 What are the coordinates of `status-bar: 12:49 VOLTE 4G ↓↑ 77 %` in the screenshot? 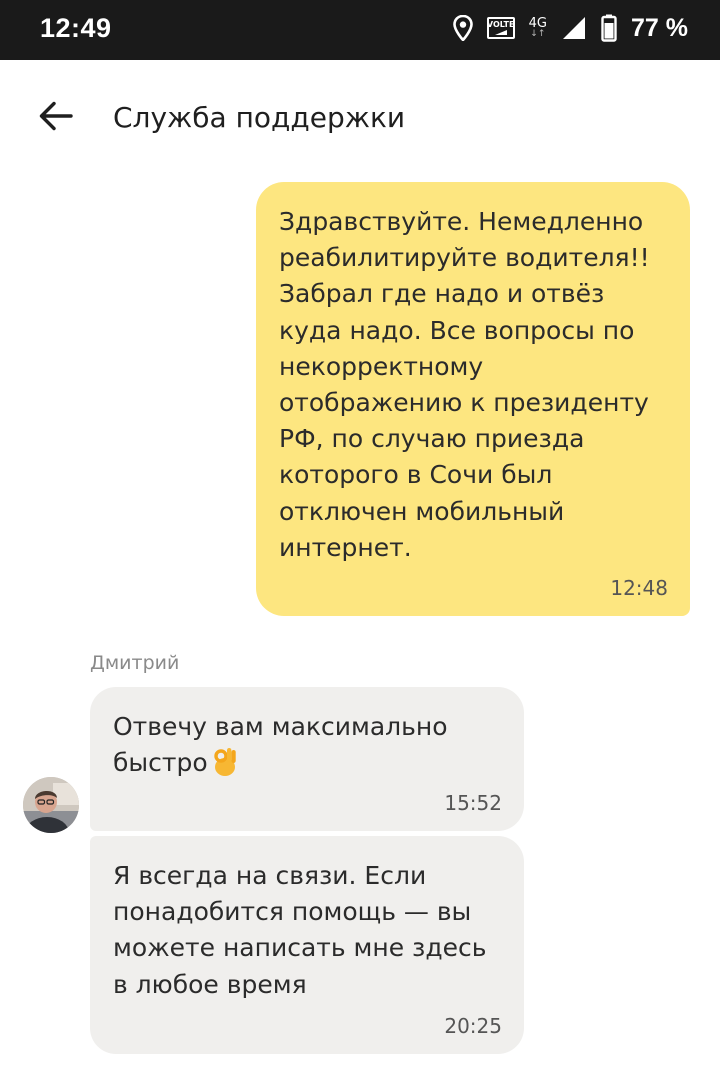 It's located at (360, 30).